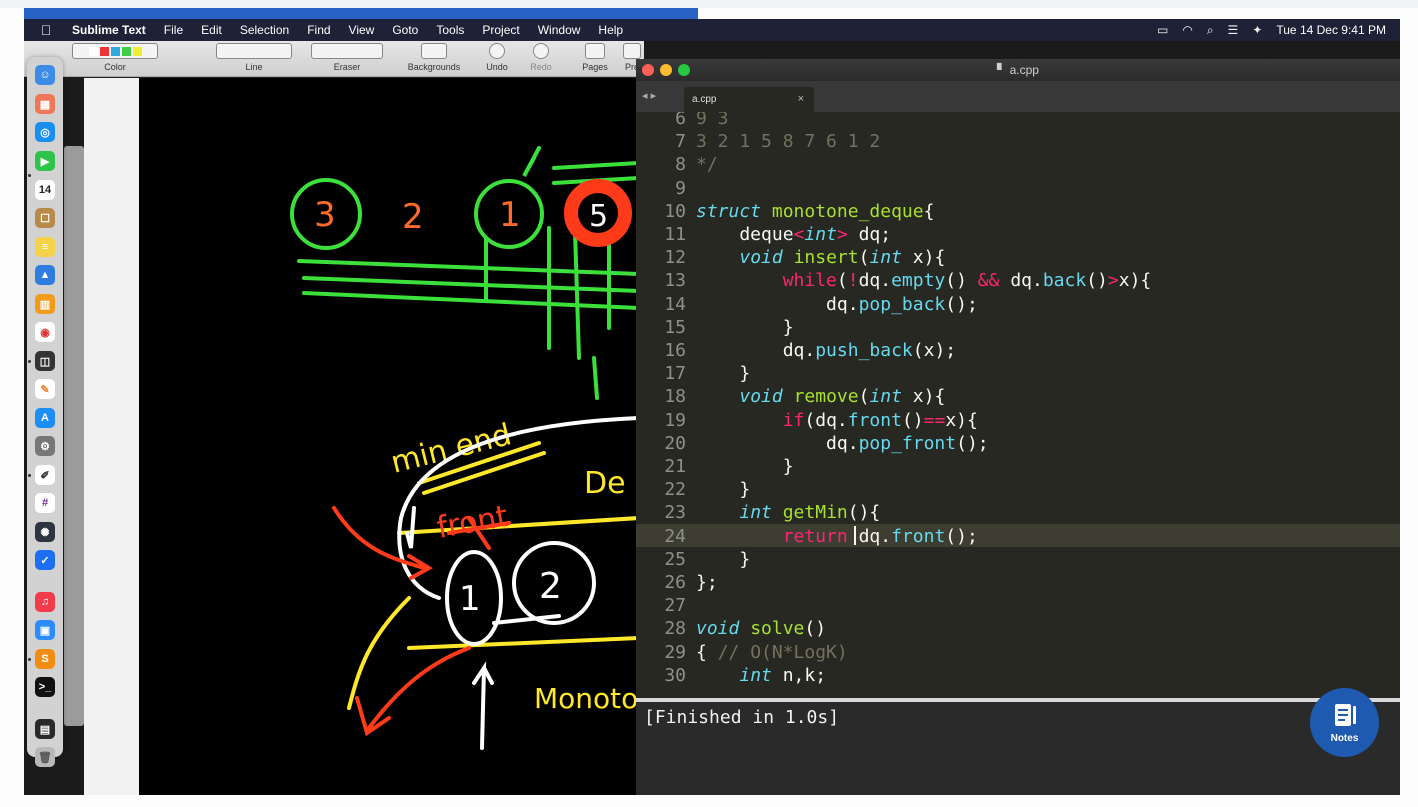  I want to click on notes-app-icon: ≡, so click(45, 247).